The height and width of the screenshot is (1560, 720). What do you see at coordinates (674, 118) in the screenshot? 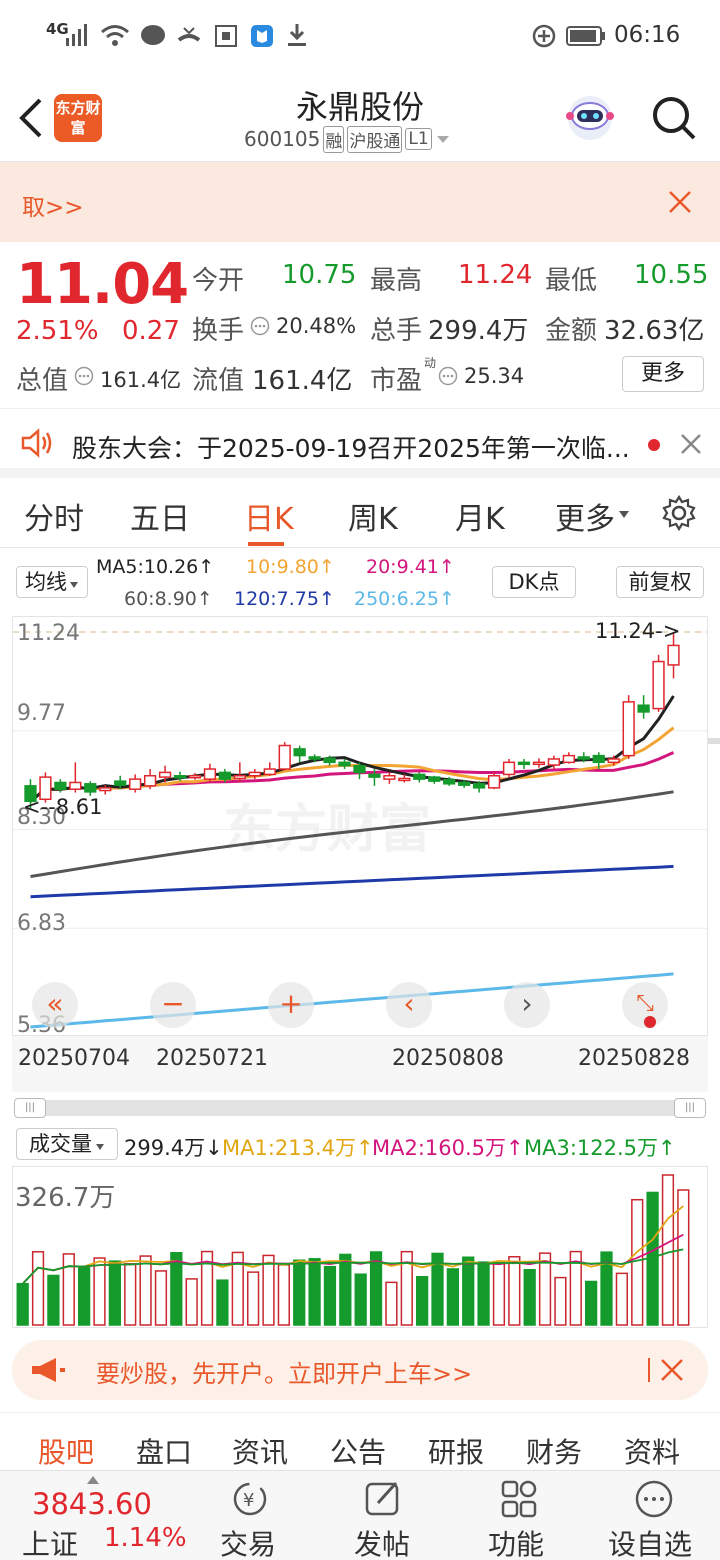
I see `search-icon` at bounding box center [674, 118].